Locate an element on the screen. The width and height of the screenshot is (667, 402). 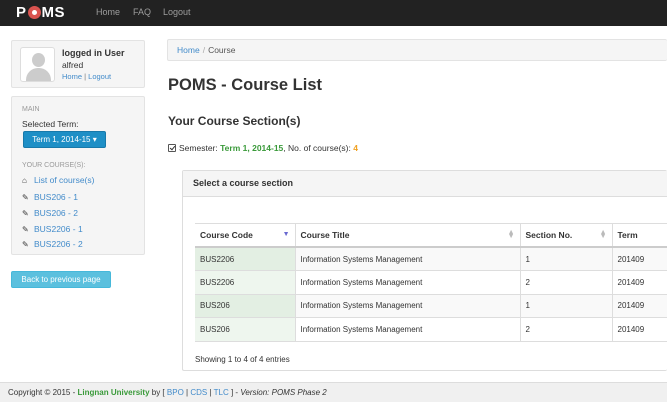
column-header-course-title: Course Title ▲ ▼ is located at coordinates (407, 235).